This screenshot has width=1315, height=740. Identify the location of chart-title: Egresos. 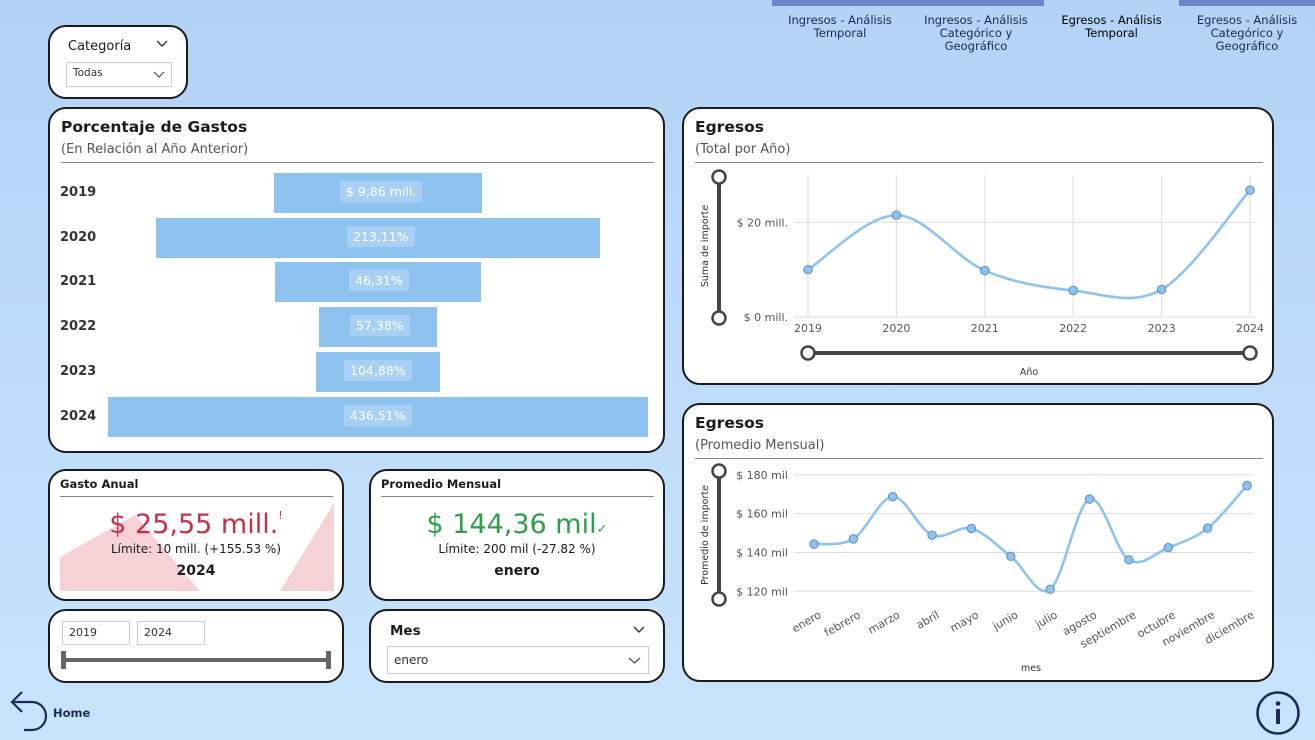
(729, 127).